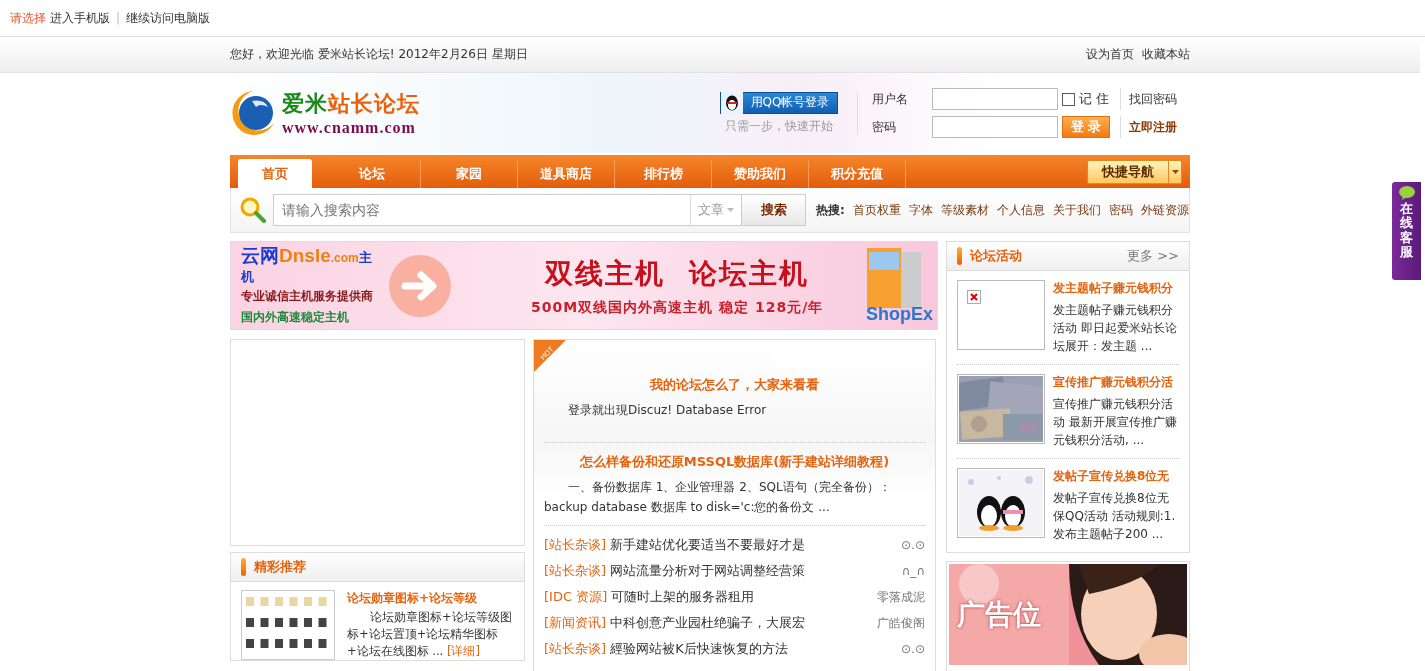 This screenshot has height=671, width=1425. I want to click on qq-hint: 只需一步，快速开始, so click(779, 126).